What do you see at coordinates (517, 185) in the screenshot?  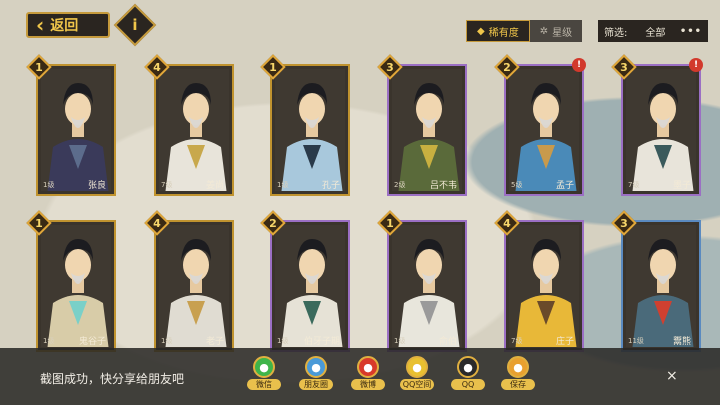 I see `character-level: 5级` at bounding box center [517, 185].